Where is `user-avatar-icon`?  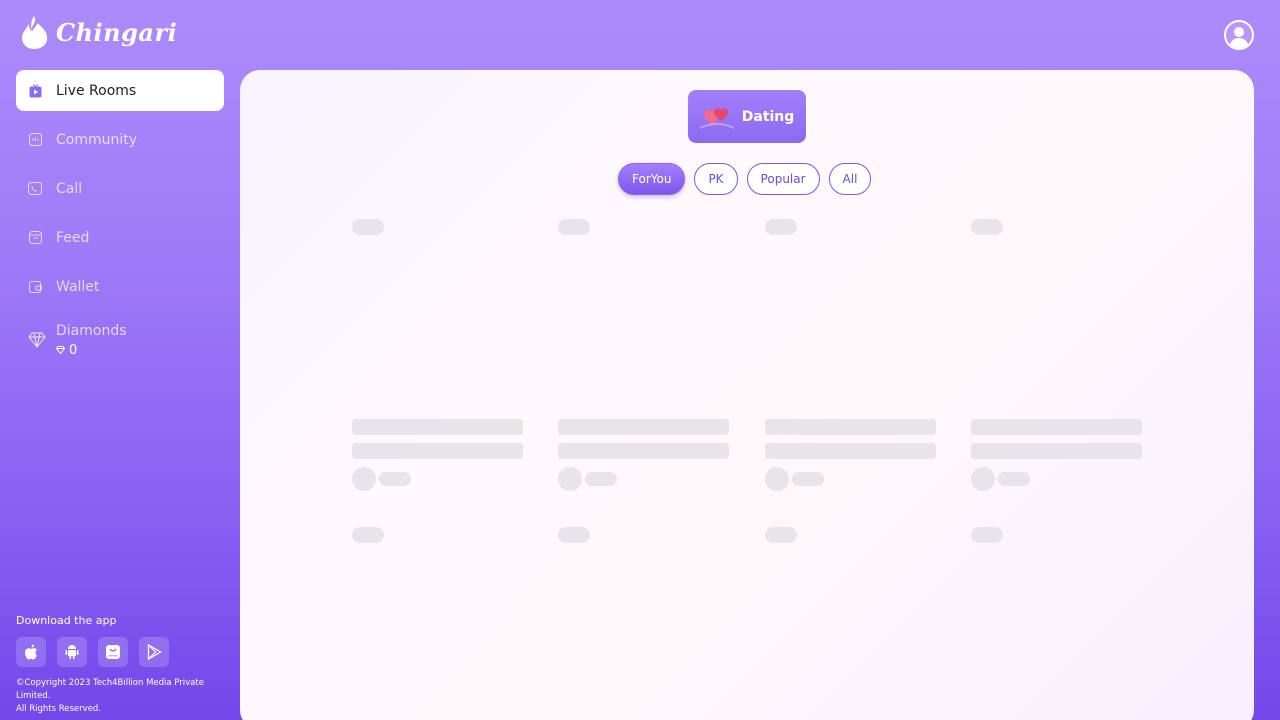 user-avatar-icon is located at coordinates (1239, 35).